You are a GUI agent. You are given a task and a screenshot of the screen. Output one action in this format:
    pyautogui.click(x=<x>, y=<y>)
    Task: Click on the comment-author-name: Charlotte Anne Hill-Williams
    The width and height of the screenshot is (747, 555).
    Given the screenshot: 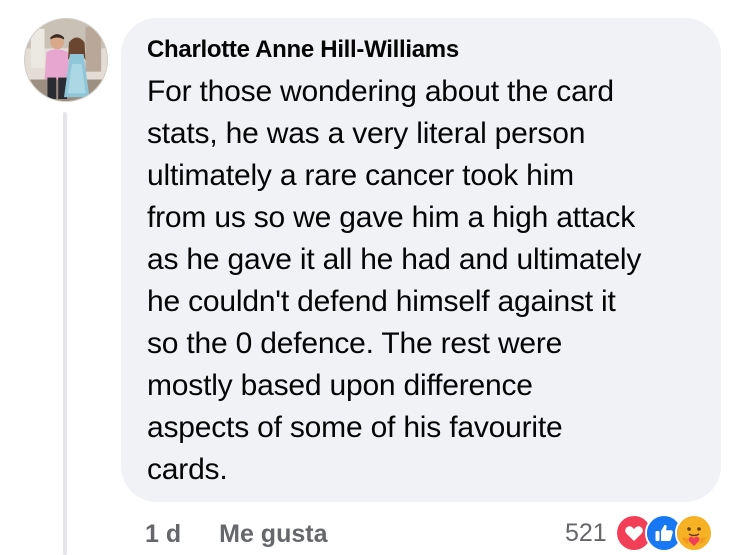 What is the action you would take?
    pyautogui.click(x=422, y=50)
    